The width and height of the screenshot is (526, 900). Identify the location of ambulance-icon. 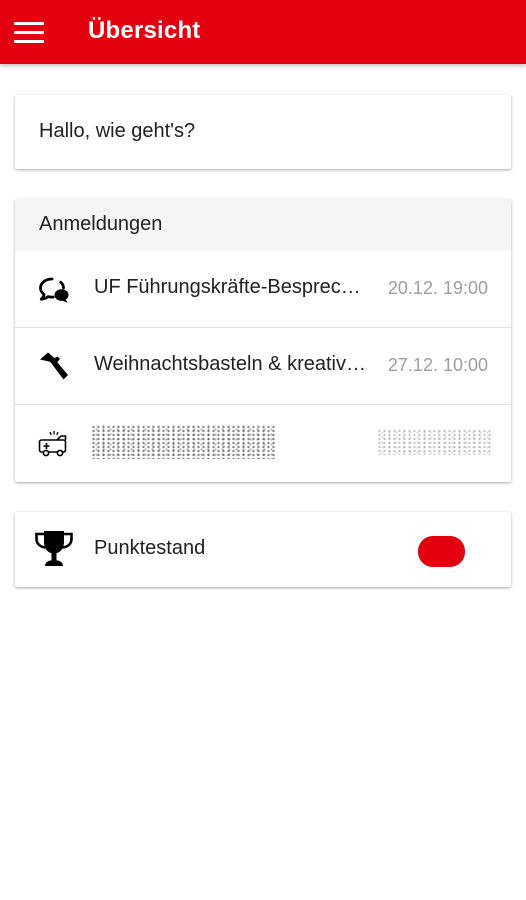
(52, 444).